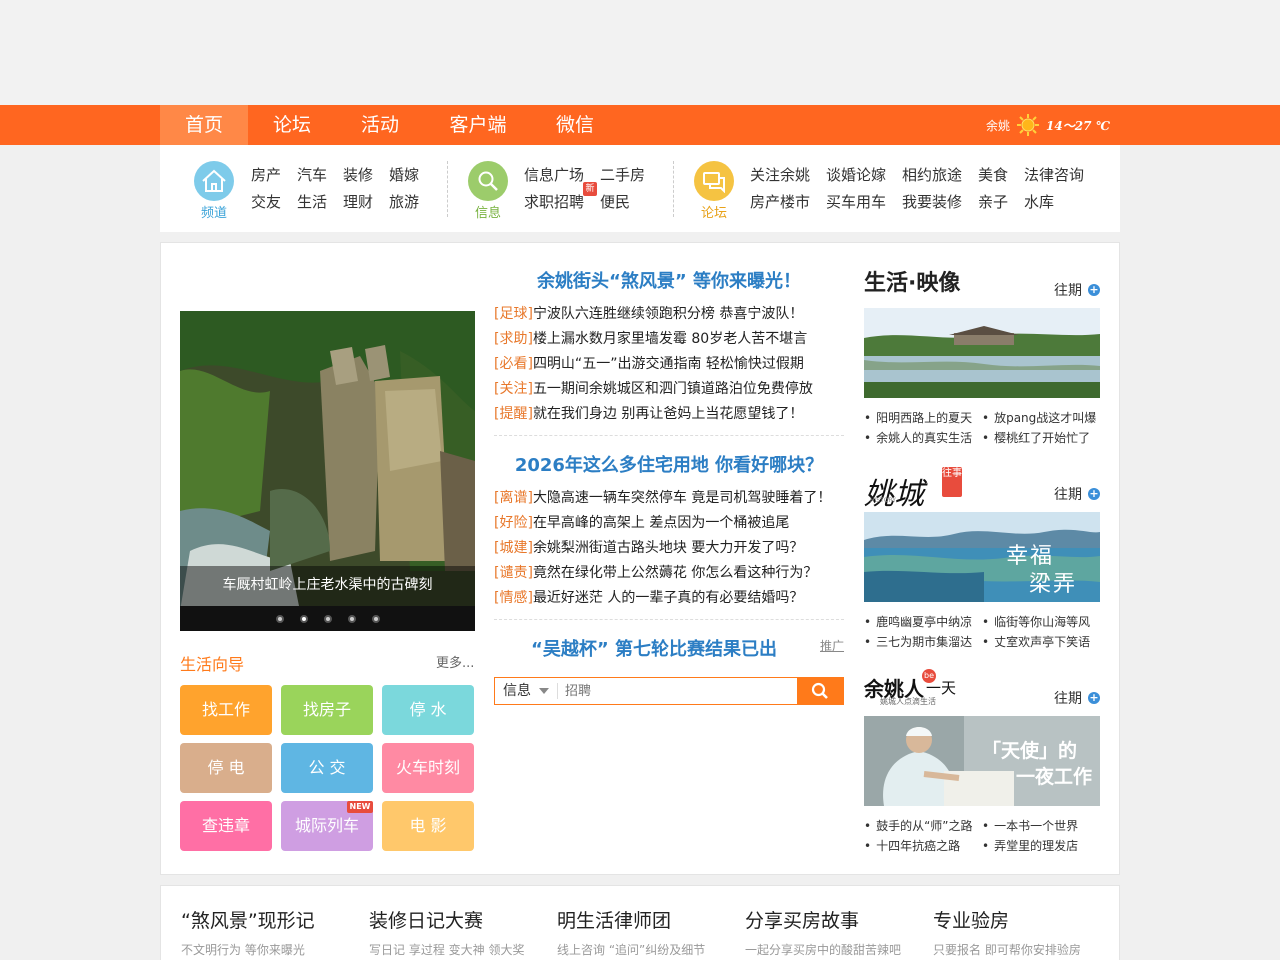 Image resolution: width=1280 pixels, height=960 pixels. I want to click on headline-link: 2026年这么多住宅用地 你看好哪块？, so click(669, 464).